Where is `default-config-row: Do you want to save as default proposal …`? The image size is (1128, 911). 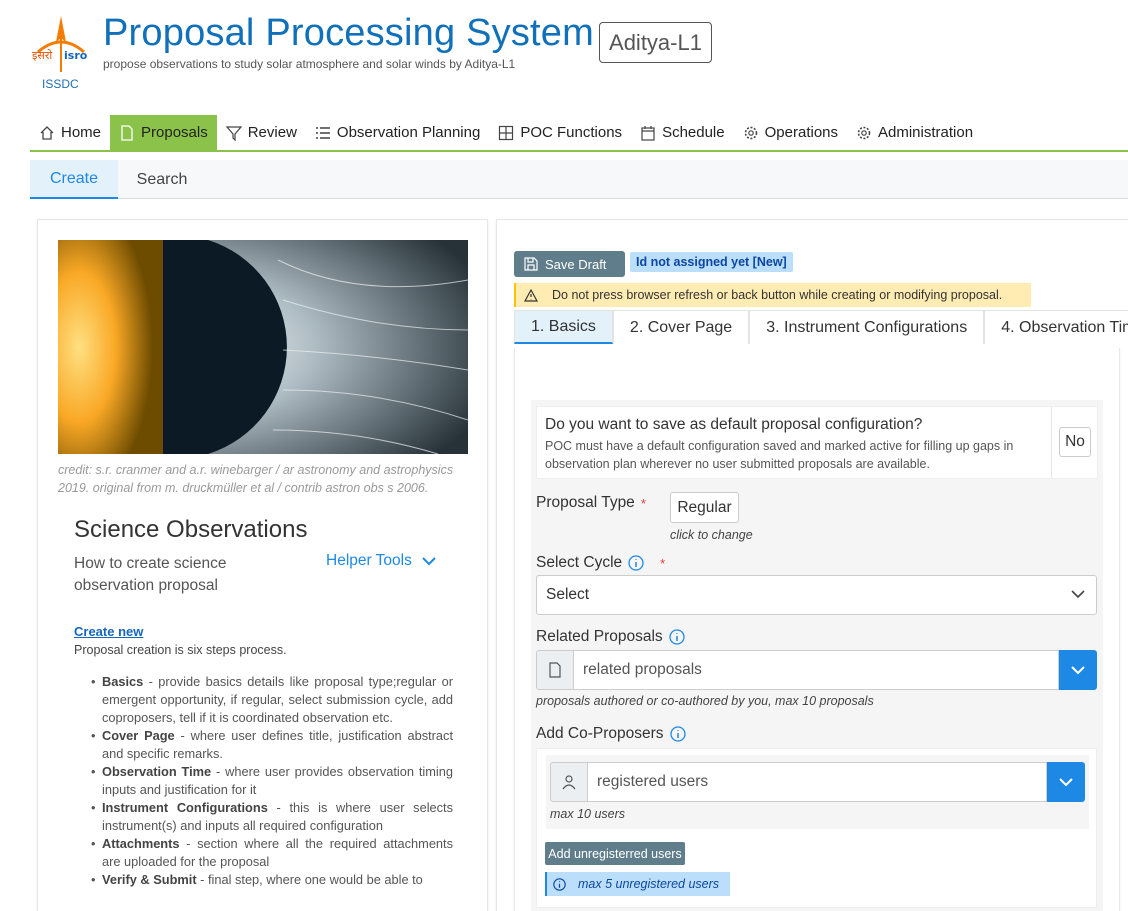 default-config-row: Do you want to save as default proposal … is located at coordinates (817, 442).